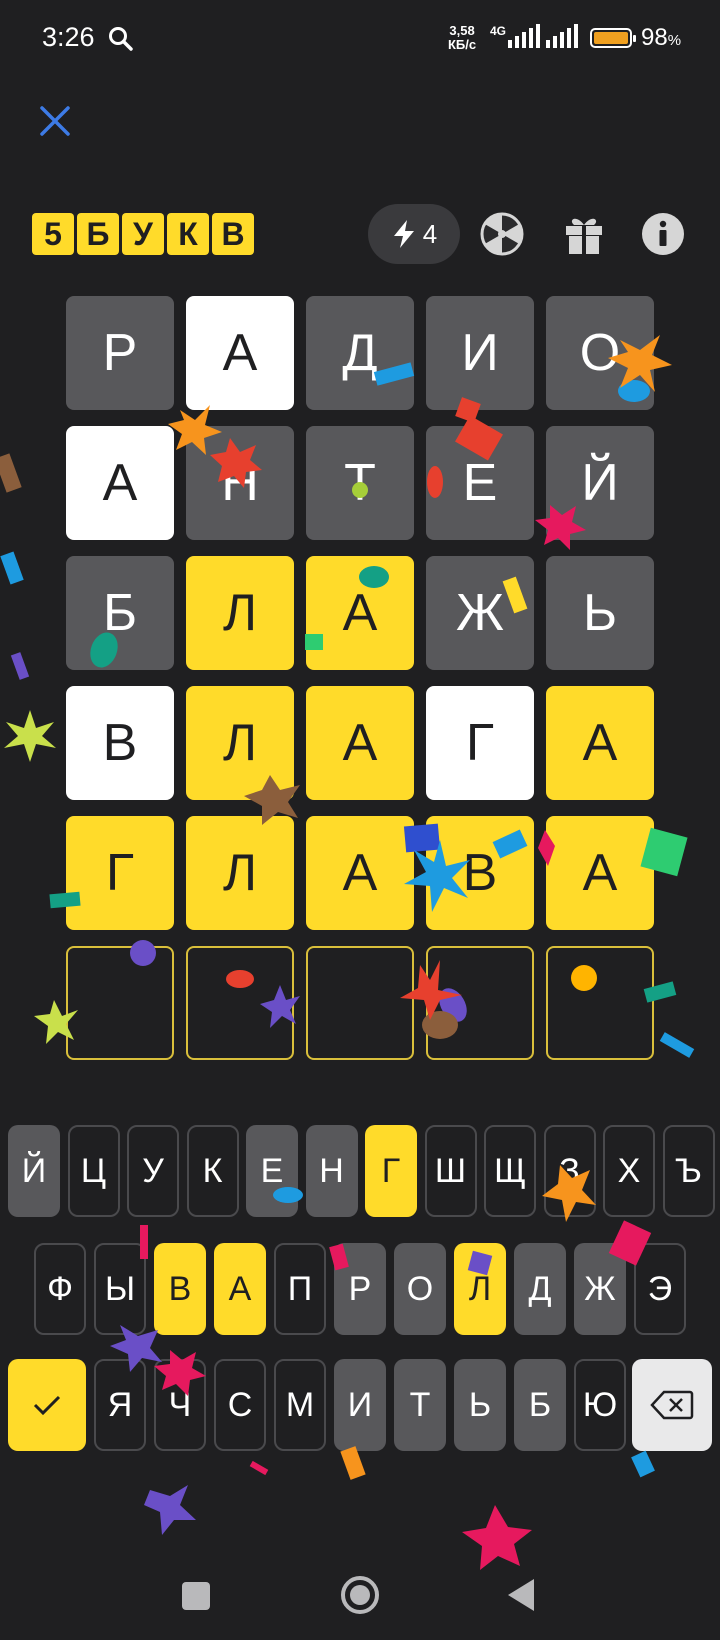 The image size is (720, 1640). I want to click on board-tile: Е, so click(480, 483).